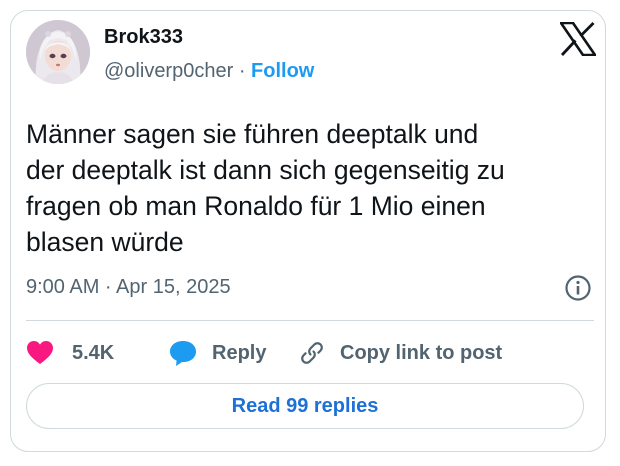 The image size is (620, 466). Describe the element at coordinates (578, 288) in the screenshot. I see `info-icon` at that location.